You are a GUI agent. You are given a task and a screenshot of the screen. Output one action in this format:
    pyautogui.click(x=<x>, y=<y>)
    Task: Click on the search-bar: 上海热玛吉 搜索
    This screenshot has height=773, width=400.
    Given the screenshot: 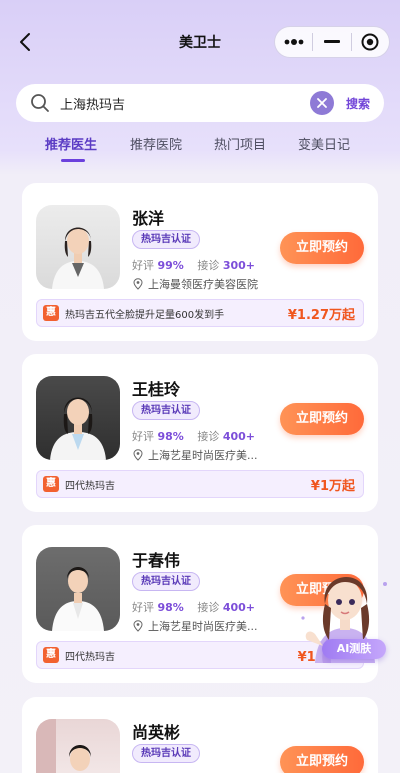 What is the action you would take?
    pyautogui.click(x=200, y=103)
    